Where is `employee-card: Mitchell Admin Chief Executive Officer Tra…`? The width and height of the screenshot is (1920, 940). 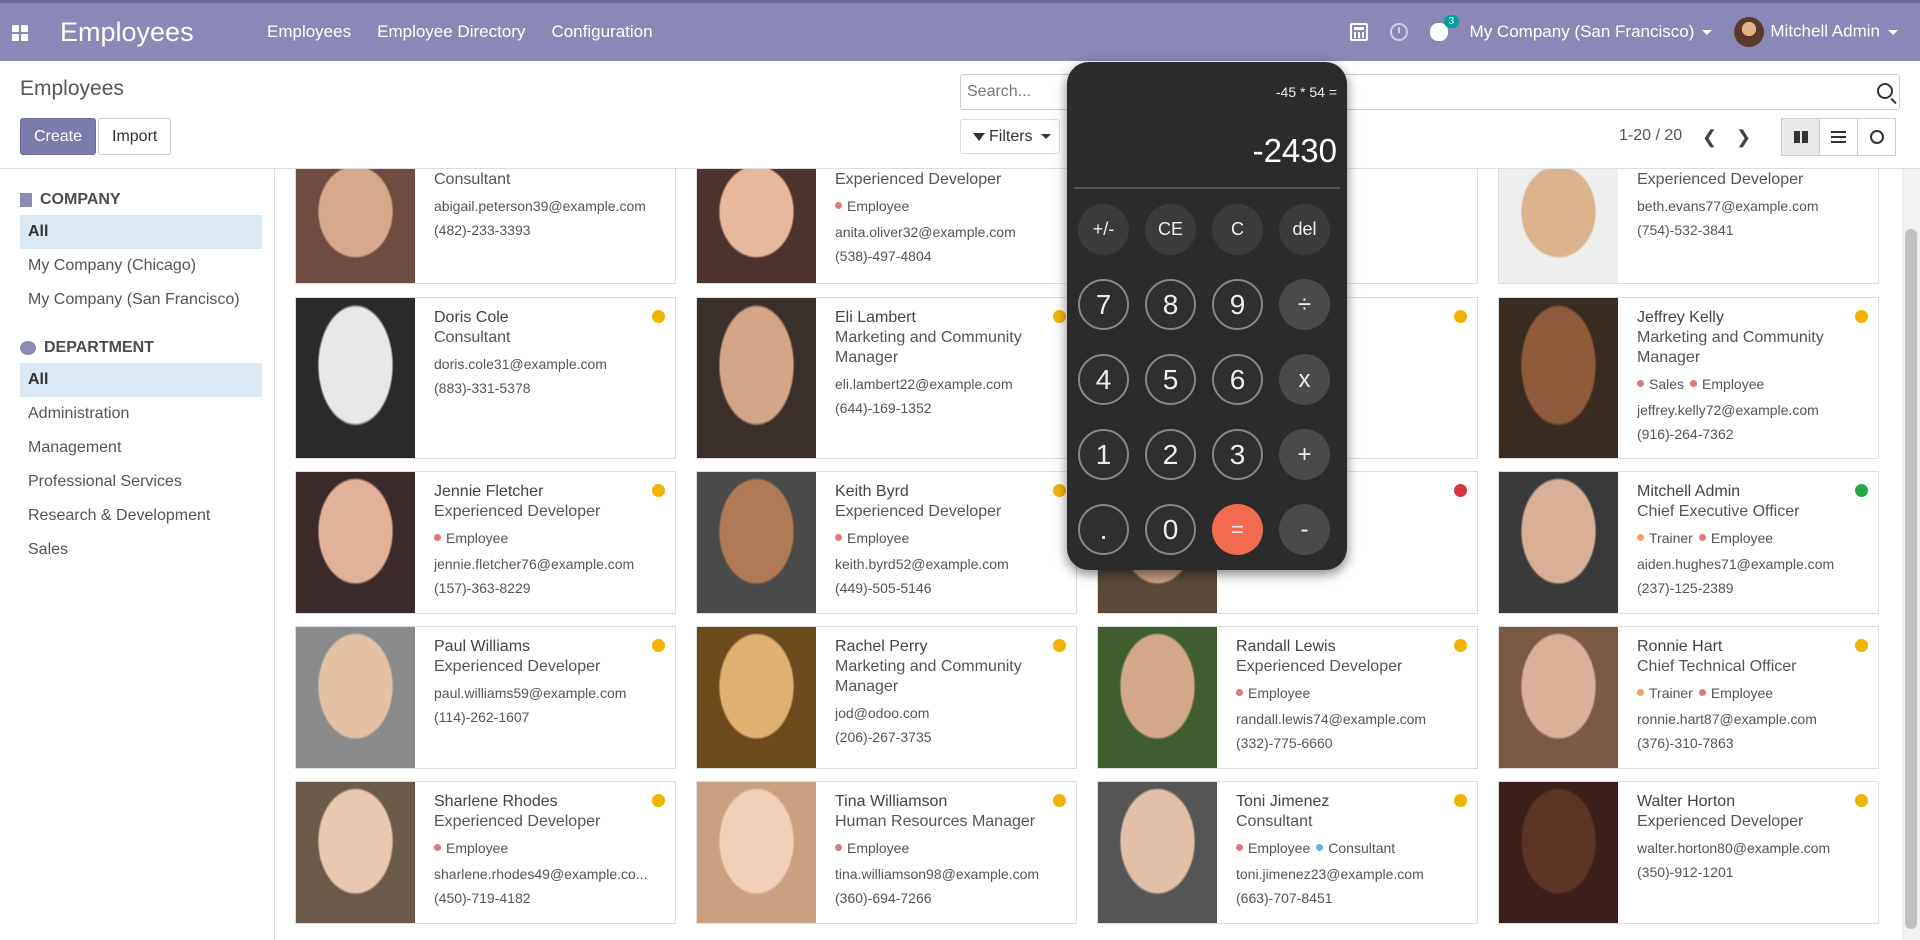 employee-card: Mitchell Admin Chief Executive Officer Tra… is located at coordinates (1688, 542).